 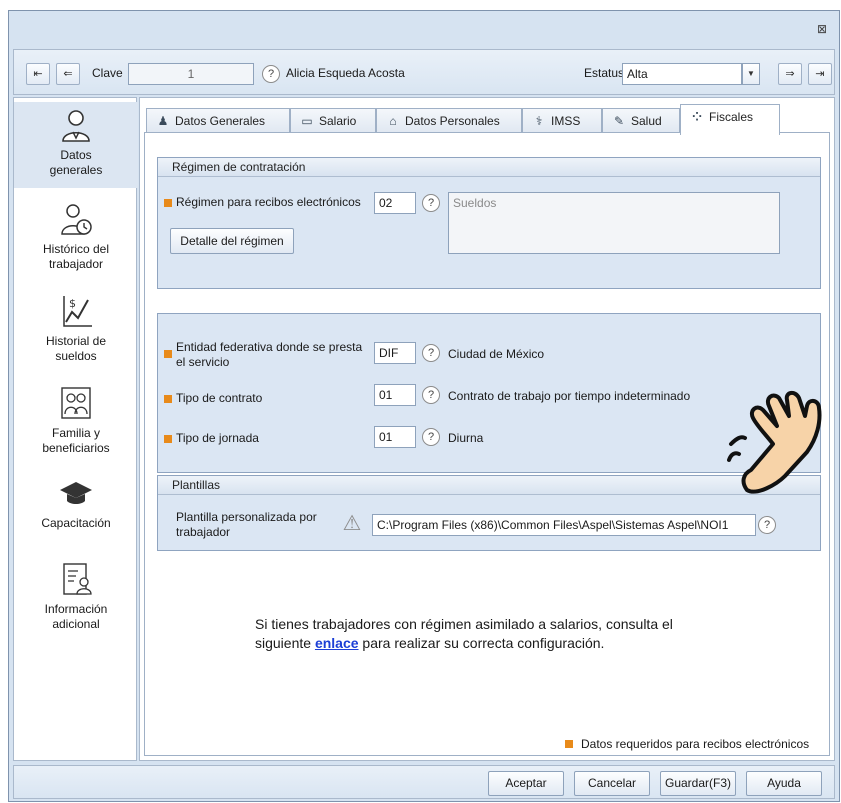 What do you see at coordinates (76, 493) in the screenshot?
I see `graduation-cap-icon` at bounding box center [76, 493].